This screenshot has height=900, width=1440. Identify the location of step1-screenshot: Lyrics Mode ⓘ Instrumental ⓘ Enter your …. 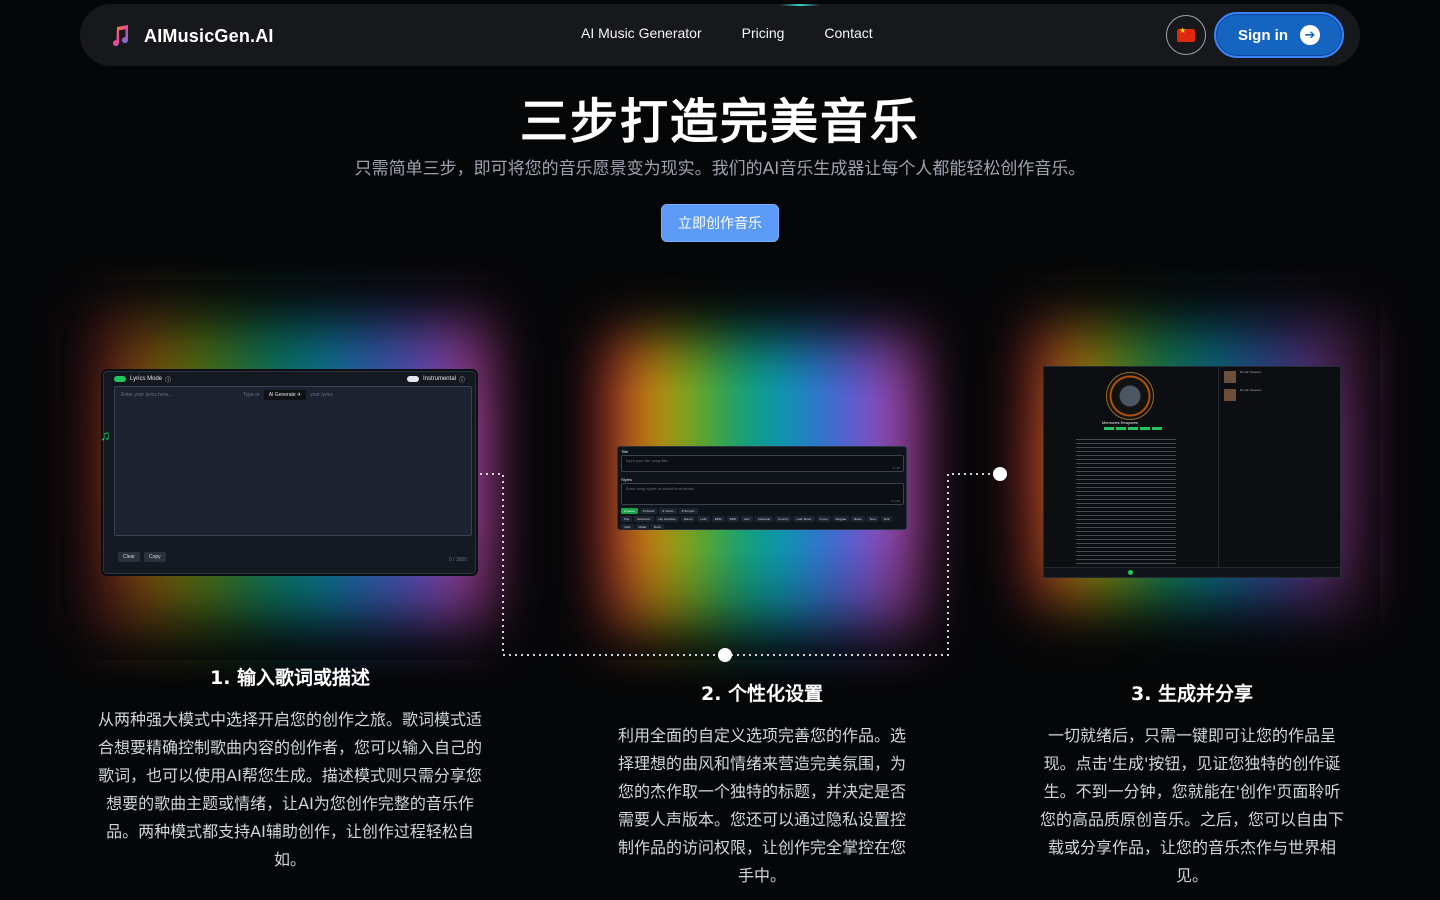
(288, 472).